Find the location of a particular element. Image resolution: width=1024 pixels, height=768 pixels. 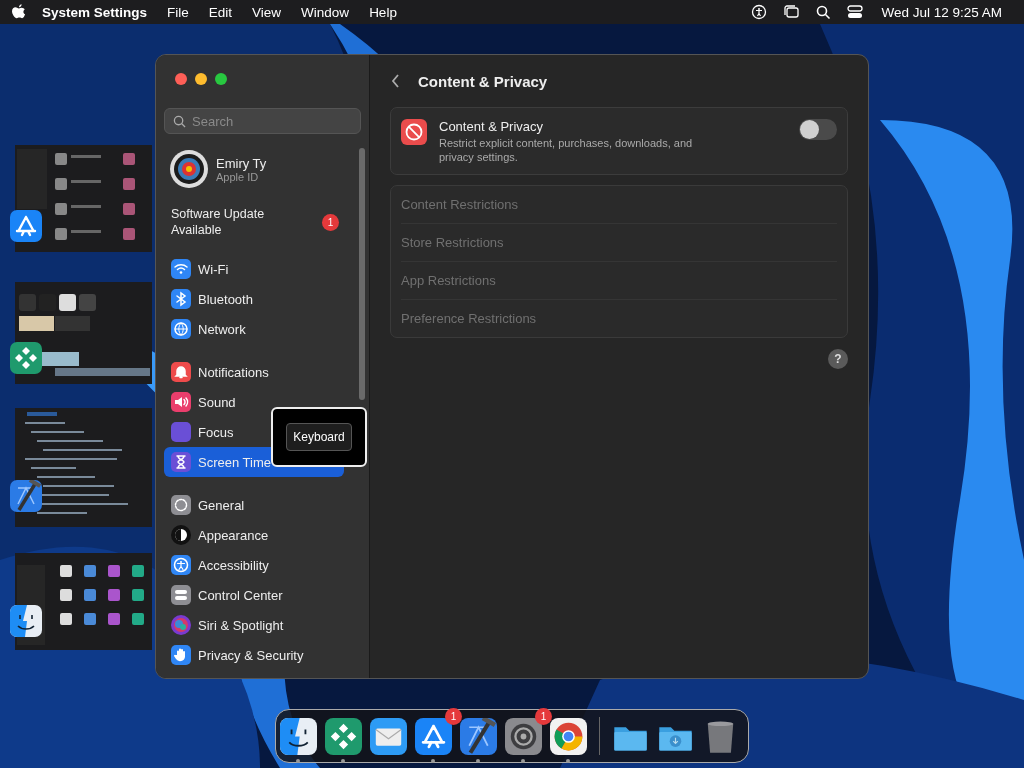

hand-icon is located at coordinates (181, 655).